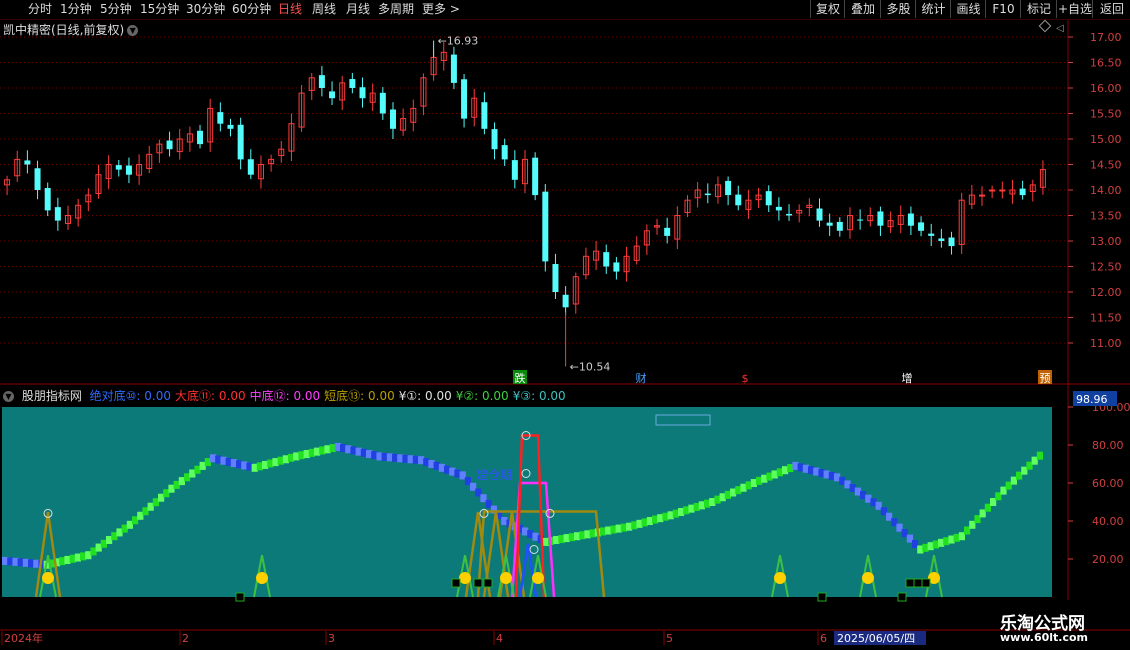 This screenshot has width=1130, height=650. Describe the element at coordinates (1108, 445) in the screenshot. I see `indicator-tick-label: 80.00` at that location.